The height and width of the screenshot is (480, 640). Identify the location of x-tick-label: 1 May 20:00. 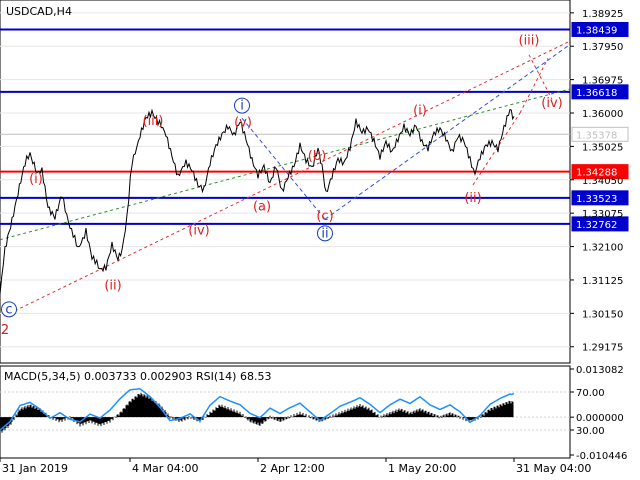
(422, 468).